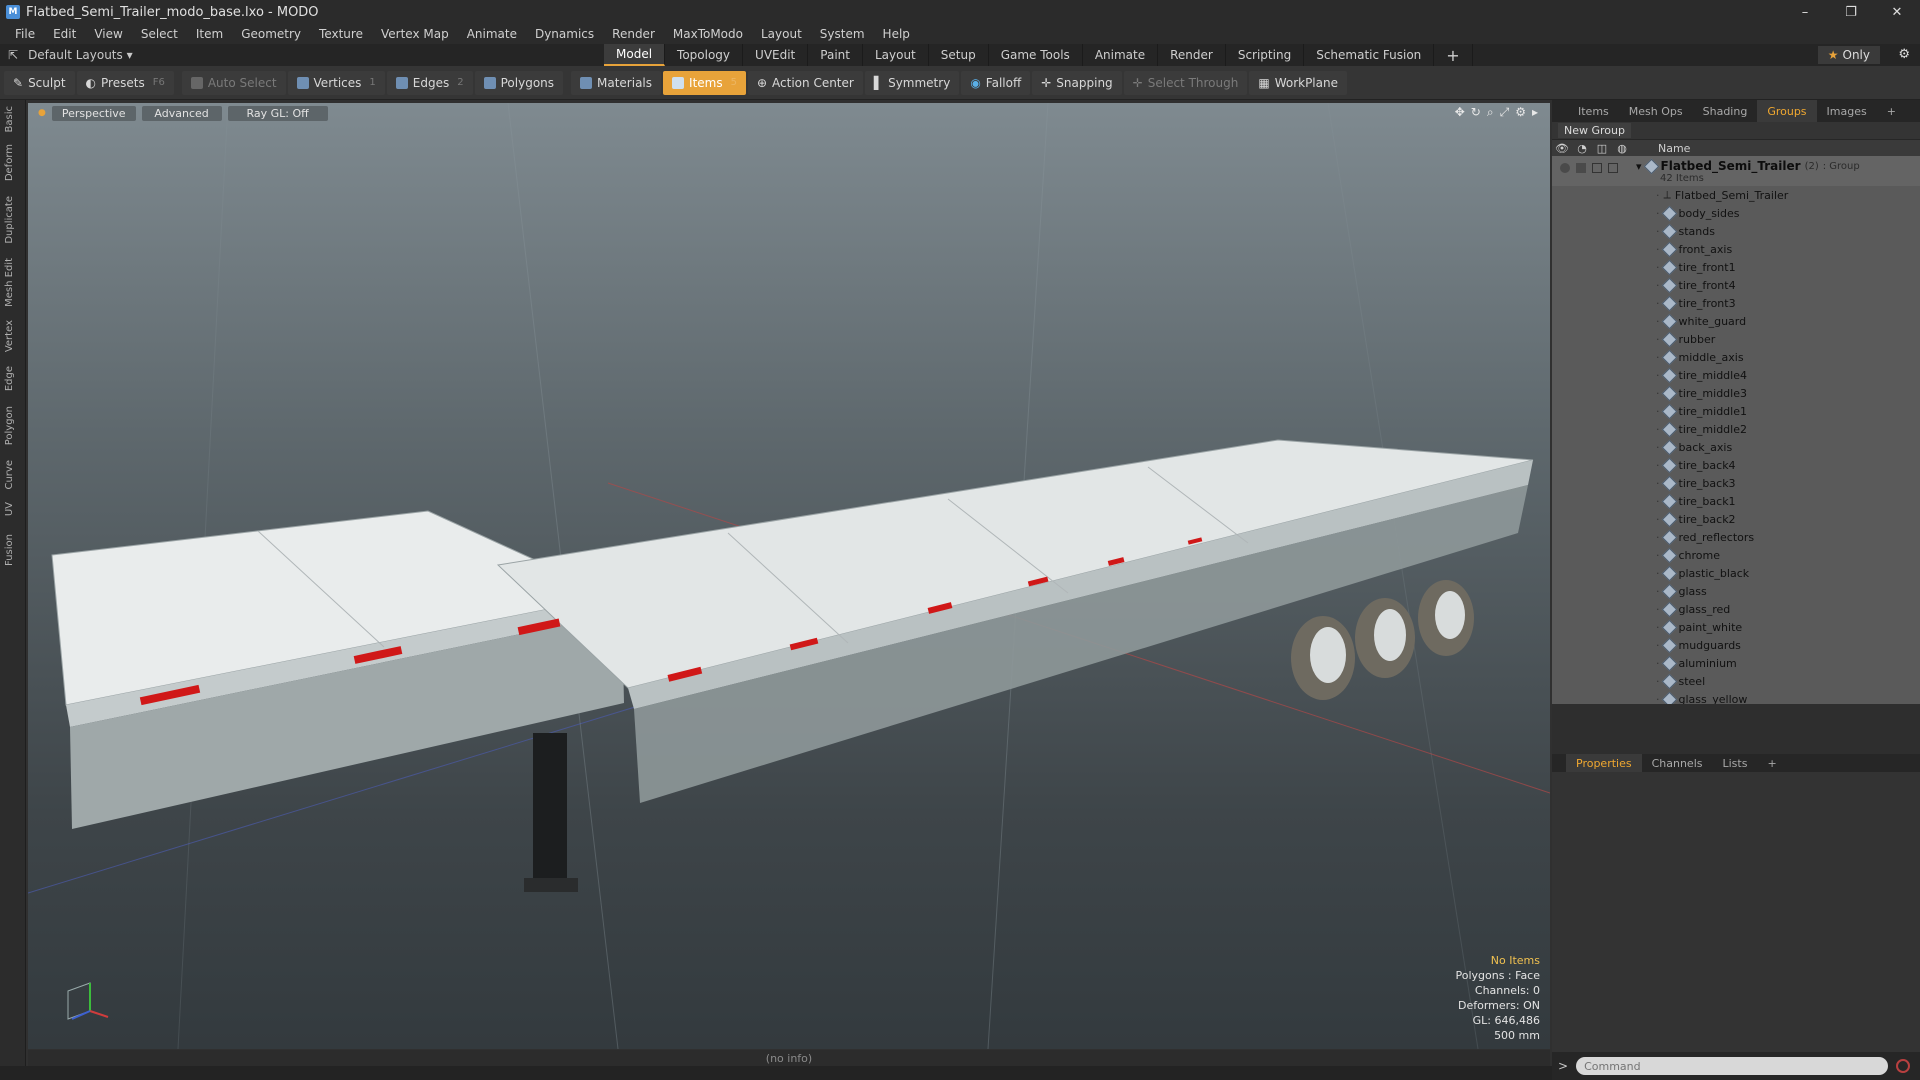 The height and width of the screenshot is (1080, 1920). Describe the element at coordinates (1077, 82) in the screenshot. I see `snapping-button: ✛ Snapping` at that location.